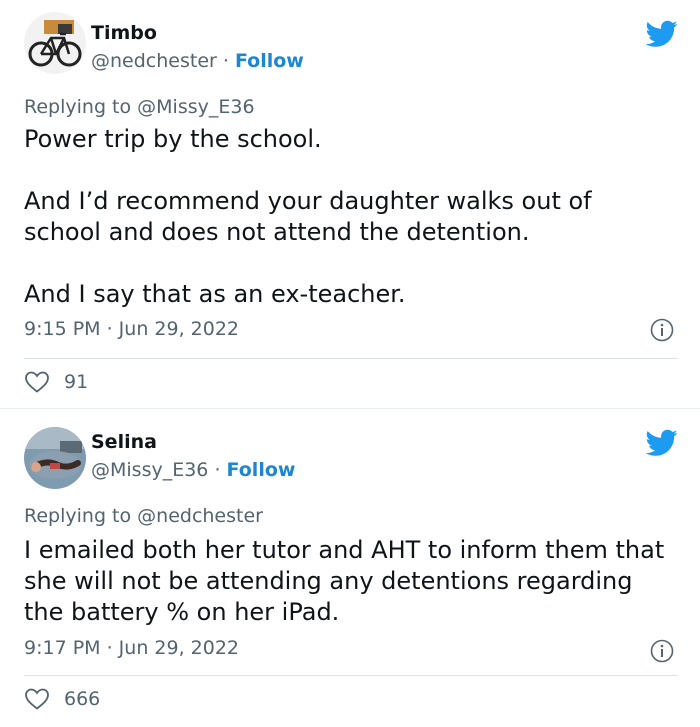 The height and width of the screenshot is (727, 700). Describe the element at coordinates (139, 107) in the screenshot. I see `replying-to: Replying to @Missy_E36` at that location.